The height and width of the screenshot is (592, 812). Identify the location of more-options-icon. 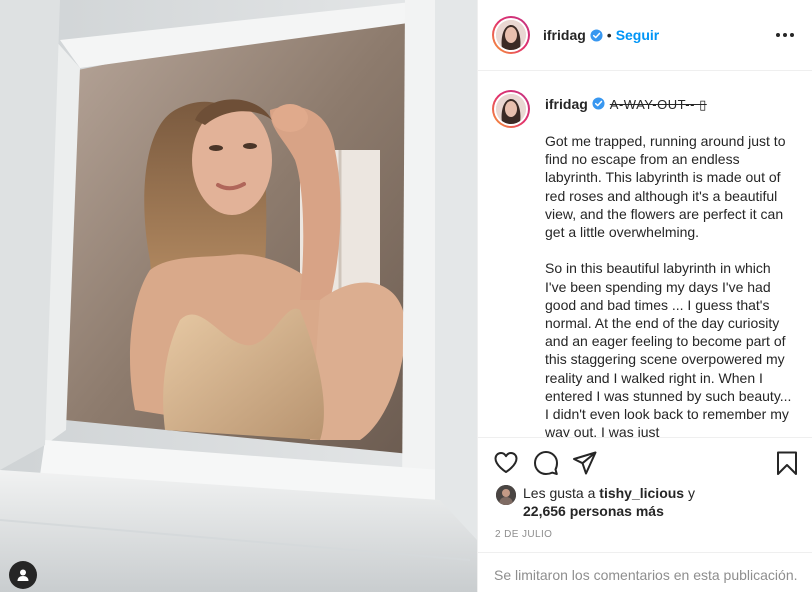
(787, 35).